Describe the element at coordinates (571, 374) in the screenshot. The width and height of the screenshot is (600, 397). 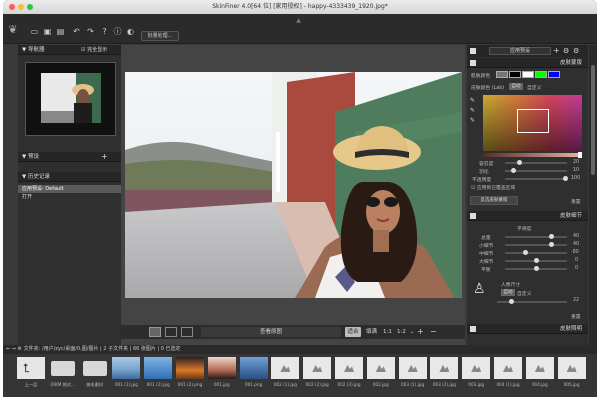
I see `filmstrip-item: 005.jpg` at that location.